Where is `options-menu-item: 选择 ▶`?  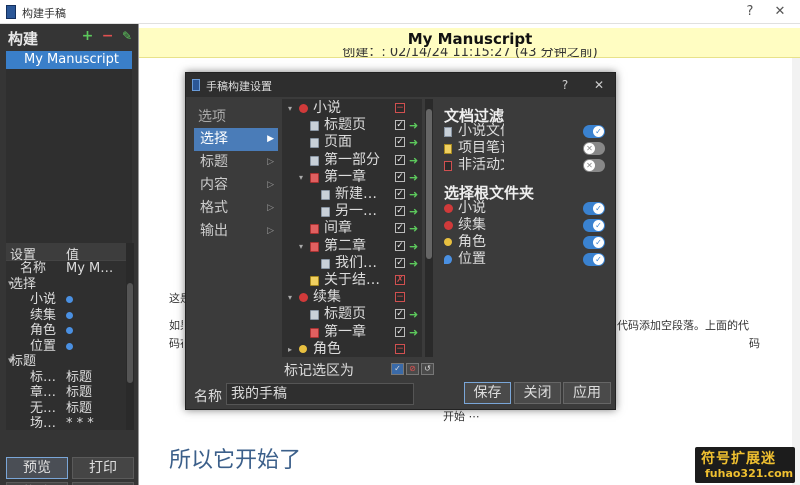 options-menu-item: 选择 ▶ is located at coordinates (236, 139).